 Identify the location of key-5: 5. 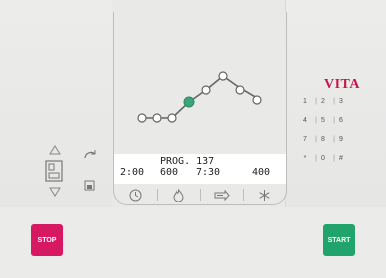
(324, 120).